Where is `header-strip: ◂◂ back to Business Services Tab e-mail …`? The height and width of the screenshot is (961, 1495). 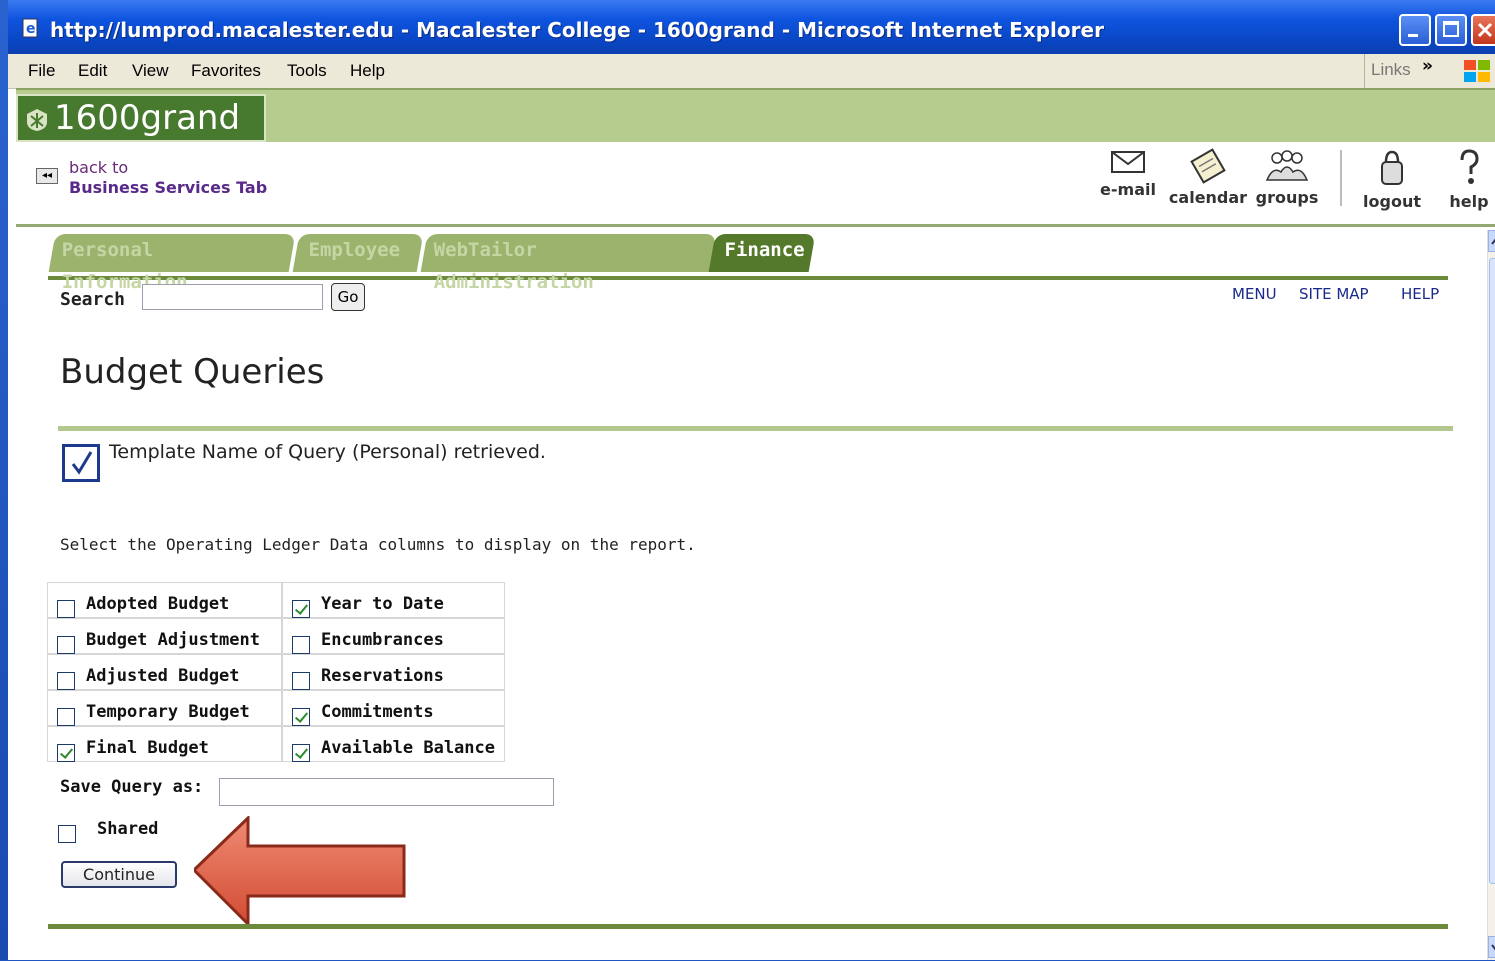
header-strip: ◂◂ back to Business Services Tab e-mail … is located at coordinates (755, 184).